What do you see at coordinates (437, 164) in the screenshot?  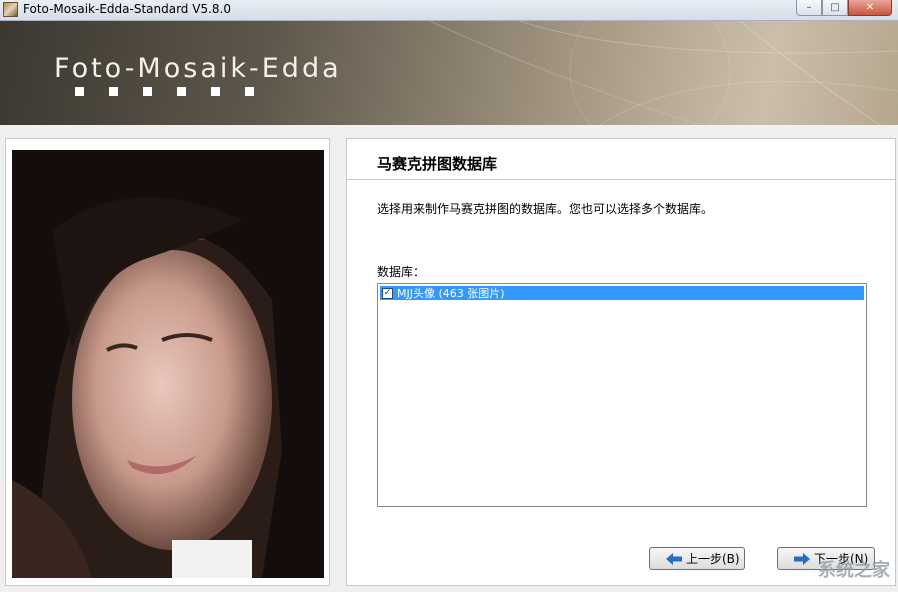 I see `page-title: 马赛克拼图数据库` at bounding box center [437, 164].